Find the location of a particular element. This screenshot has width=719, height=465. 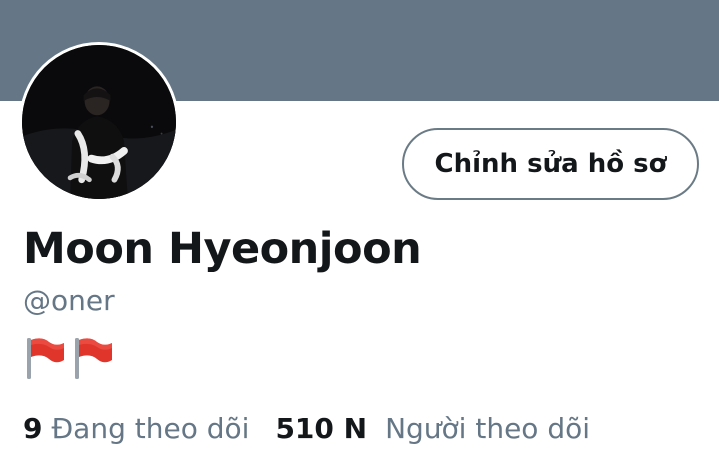

edit-profile-button: Chỉnh sửa hồ sơ is located at coordinates (550, 164).